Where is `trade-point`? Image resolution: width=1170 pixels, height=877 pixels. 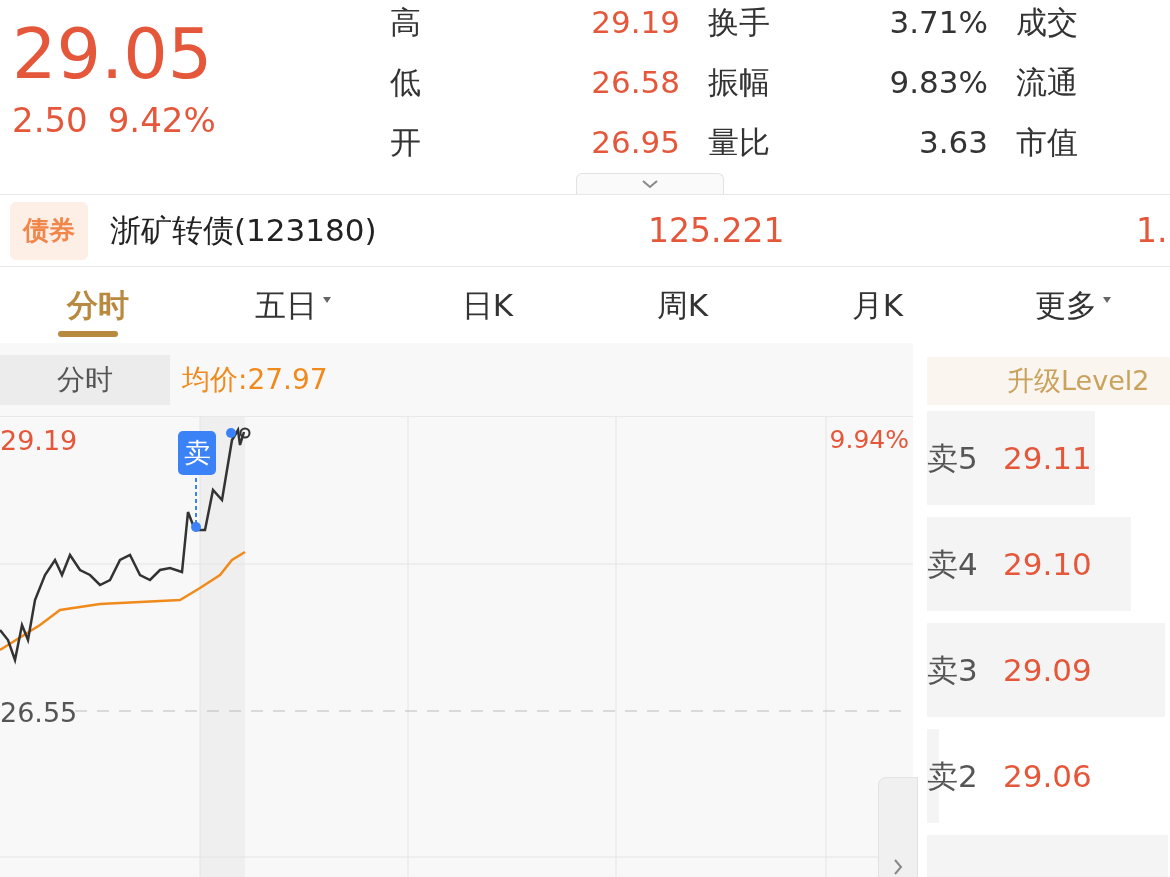 trade-point is located at coordinates (231, 433).